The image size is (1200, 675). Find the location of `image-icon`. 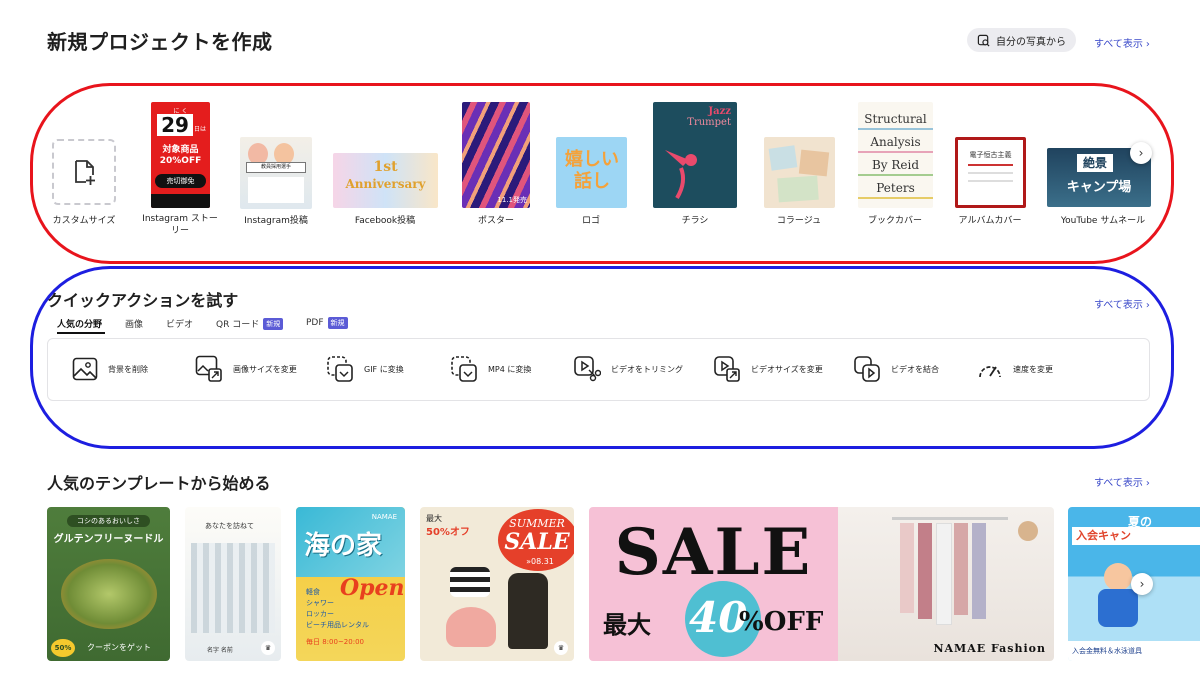

image-icon is located at coordinates (85, 369).